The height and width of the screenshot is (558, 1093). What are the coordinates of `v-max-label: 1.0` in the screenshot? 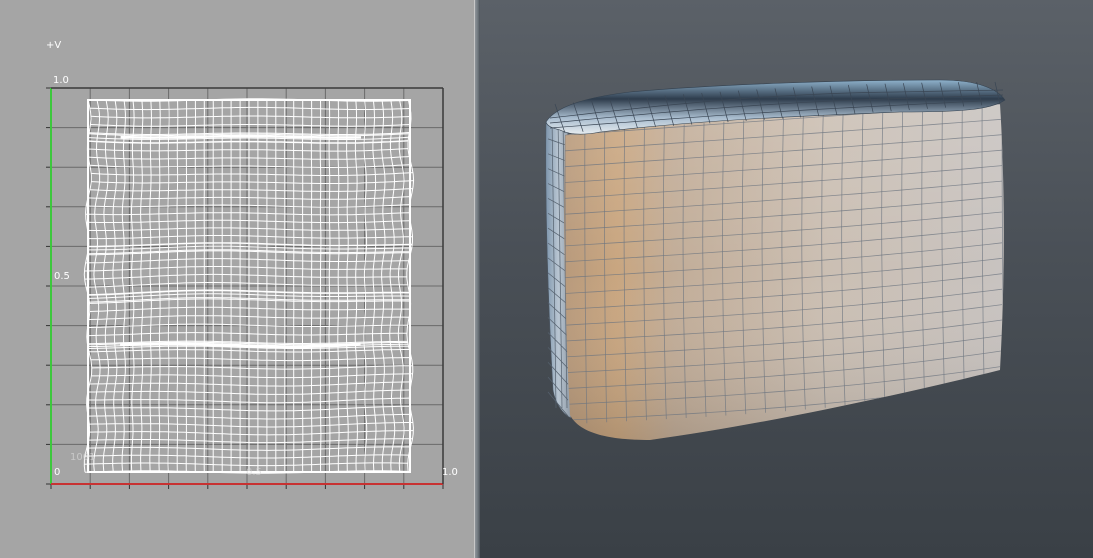 It's located at (61, 80).